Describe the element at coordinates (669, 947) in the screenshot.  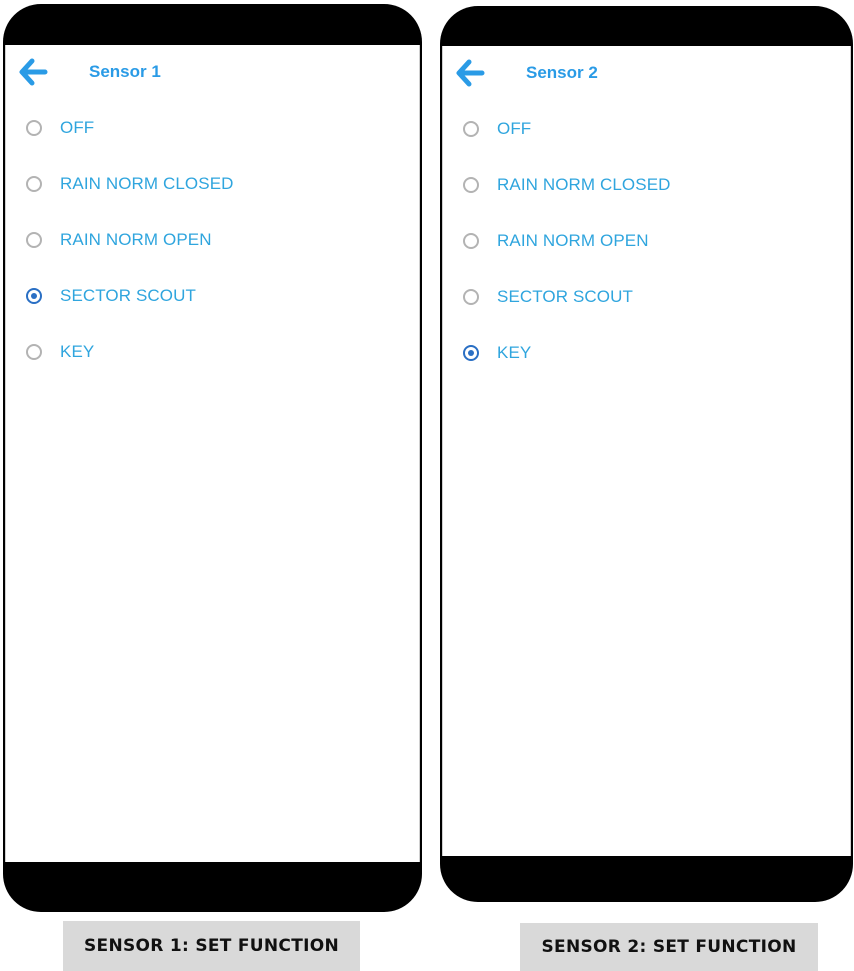
I see `caption-sensor-2: SENSOR 2: SET FUNCTION` at that location.